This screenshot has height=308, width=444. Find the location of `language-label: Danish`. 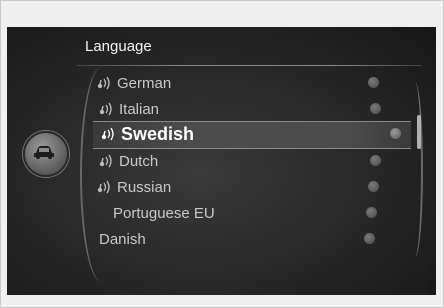

language-label: Danish is located at coordinates (122, 239).